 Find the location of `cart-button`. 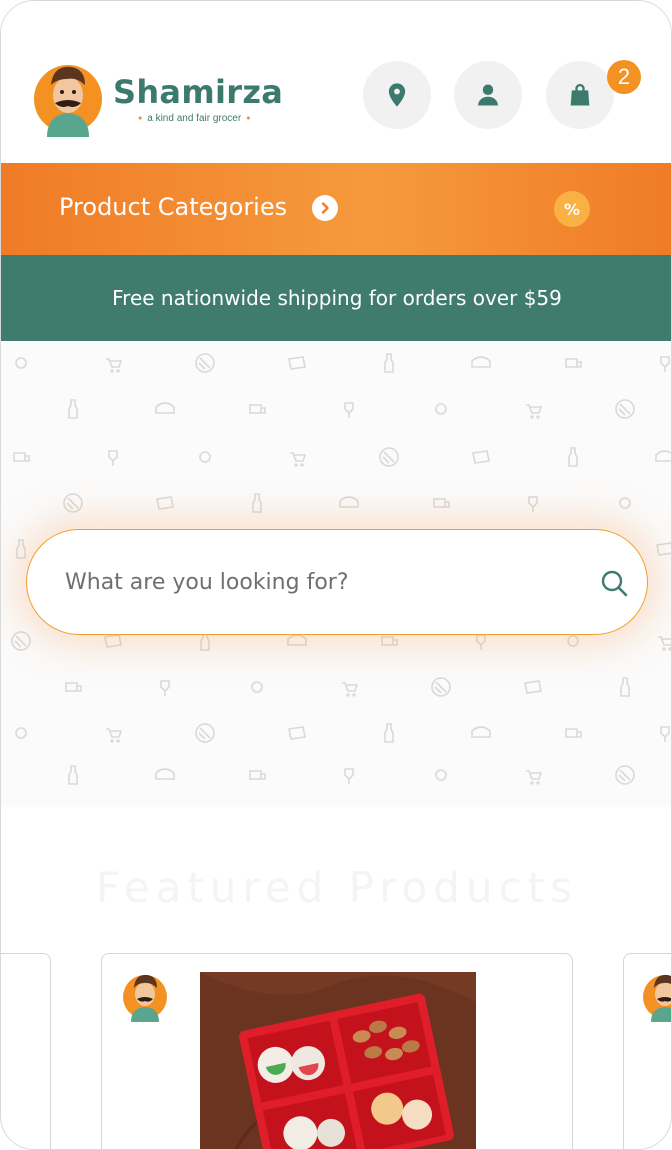

cart-button is located at coordinates (580, 95).